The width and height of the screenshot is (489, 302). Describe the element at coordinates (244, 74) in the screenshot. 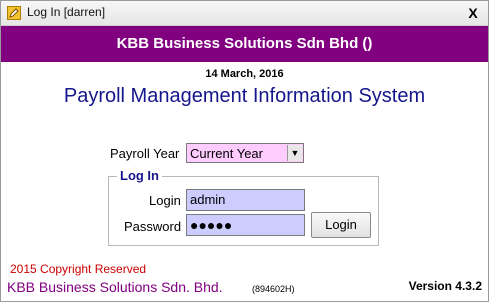

I see `current-date: 14 March, 2016` at that location.